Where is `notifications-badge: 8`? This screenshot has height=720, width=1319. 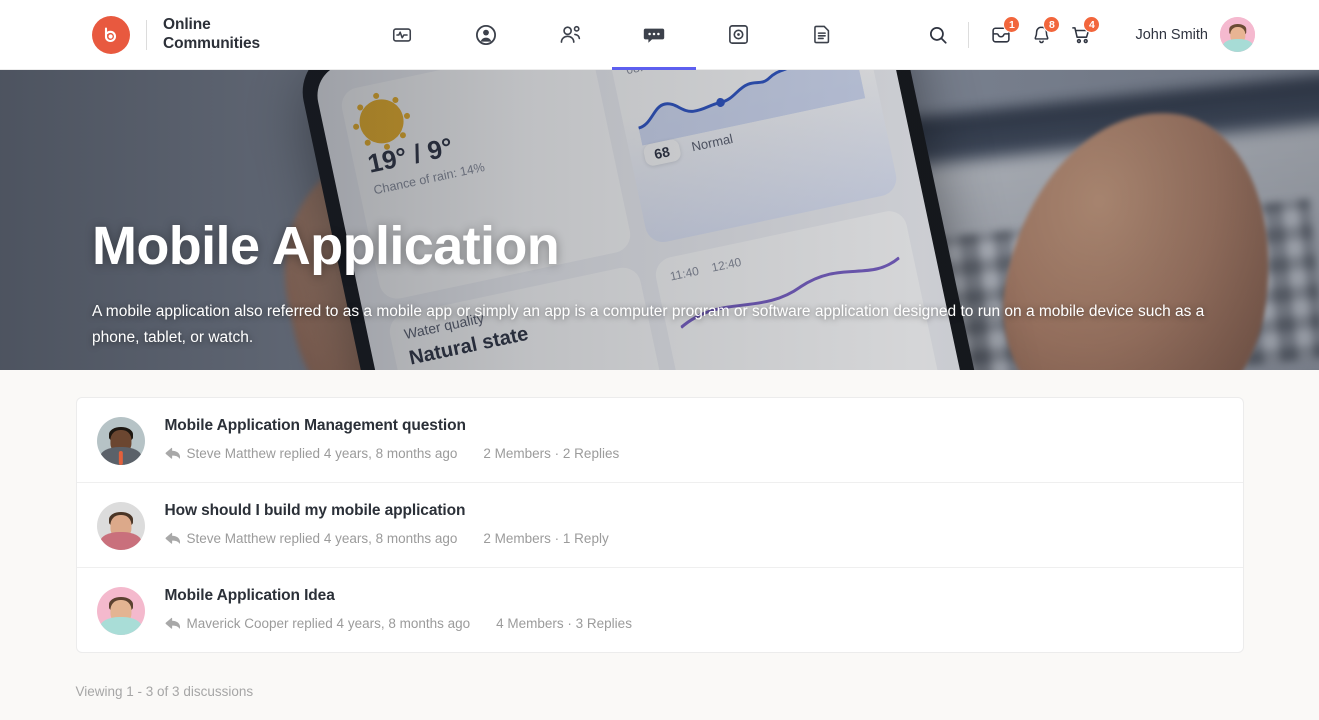 notifications-badge: 8 is located at coordinates (1052, 24).